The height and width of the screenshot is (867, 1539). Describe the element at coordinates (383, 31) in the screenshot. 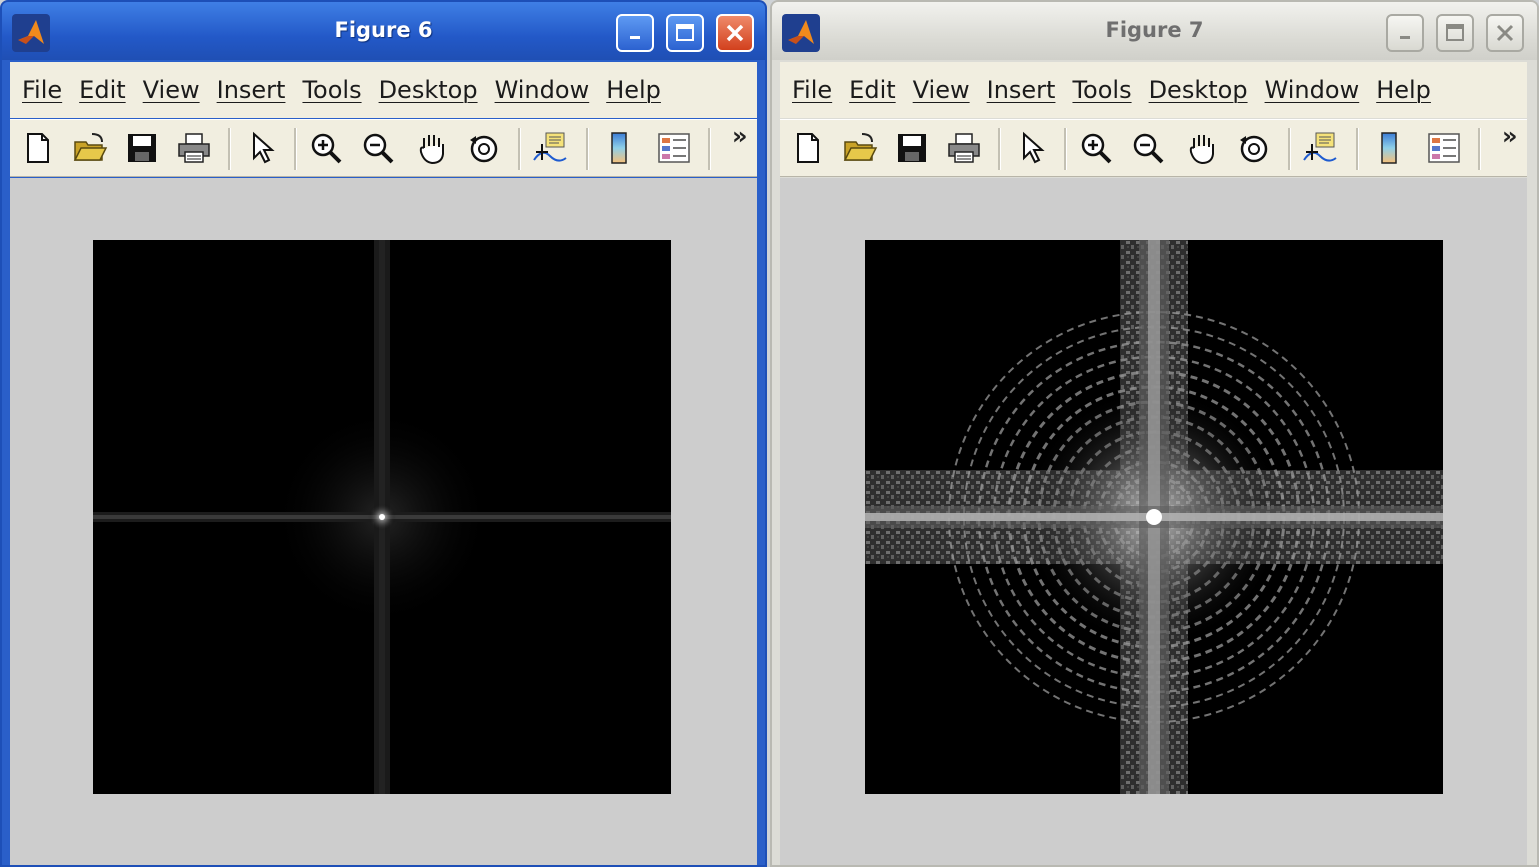

I see `title-bar: Figure 6` at that location.